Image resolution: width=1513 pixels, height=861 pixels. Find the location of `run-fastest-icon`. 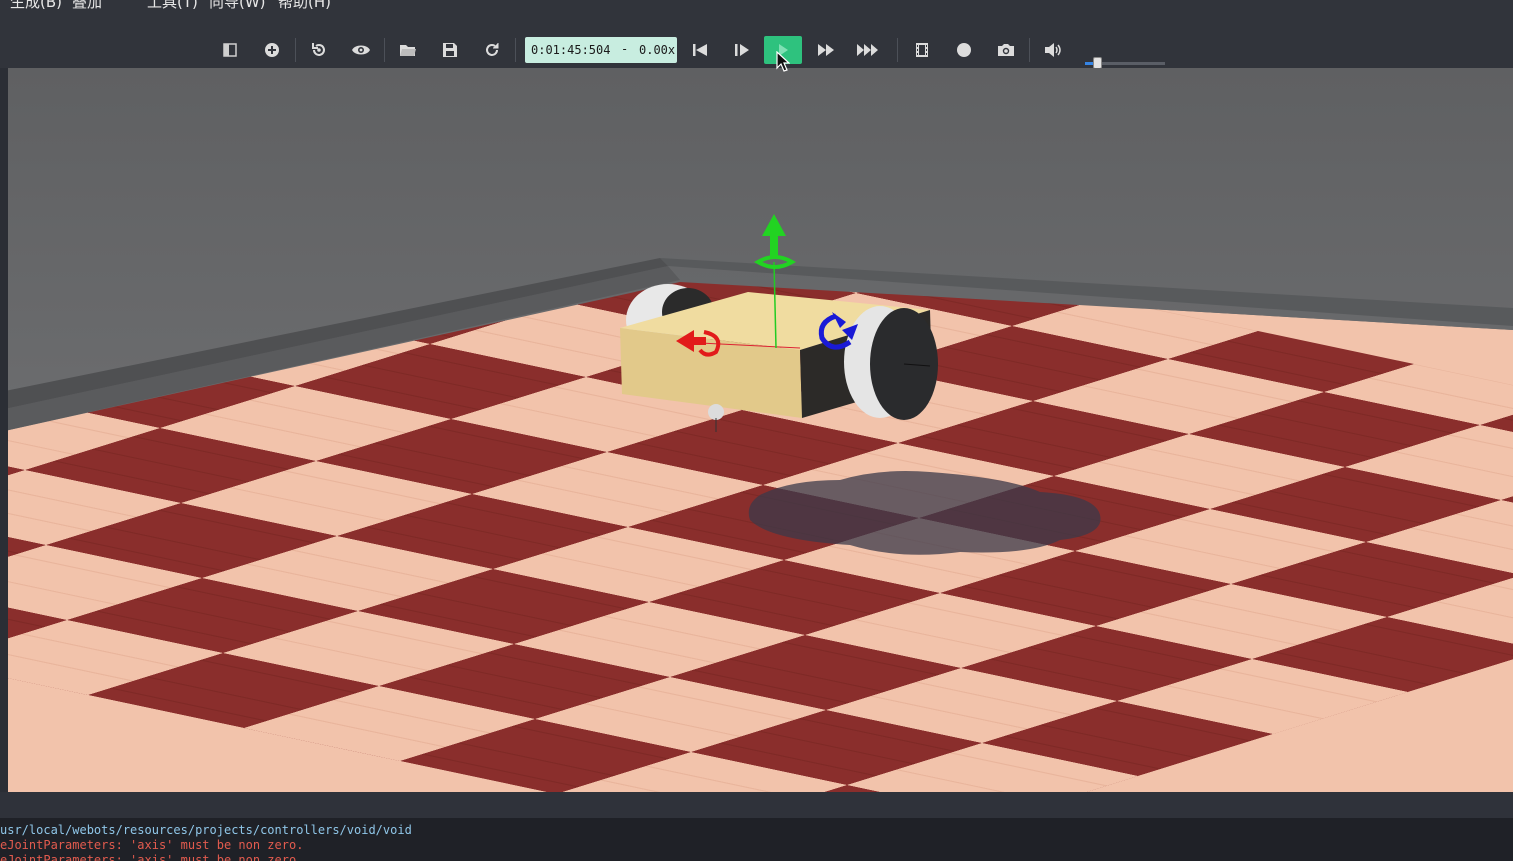

run-fastest-icon is located at coordinates (868, 50).